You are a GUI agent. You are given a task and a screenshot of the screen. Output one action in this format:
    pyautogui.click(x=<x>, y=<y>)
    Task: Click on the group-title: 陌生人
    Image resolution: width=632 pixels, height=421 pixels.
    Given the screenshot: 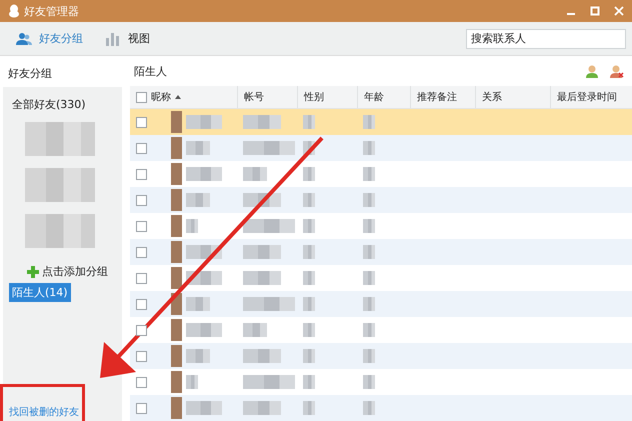 What is the action you would take?
    pyautogui.click(x=150, y=71)
    